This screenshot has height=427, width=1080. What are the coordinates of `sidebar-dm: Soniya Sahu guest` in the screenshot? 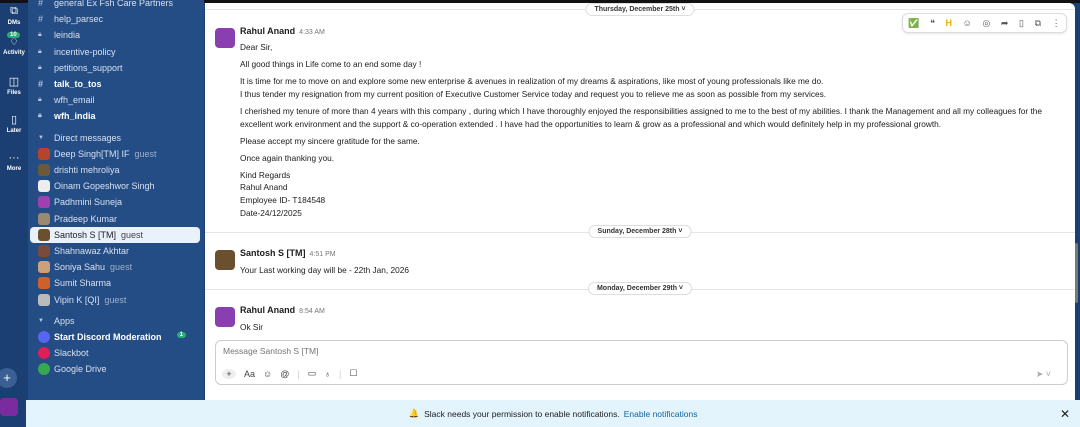 It's located at (118, 267).